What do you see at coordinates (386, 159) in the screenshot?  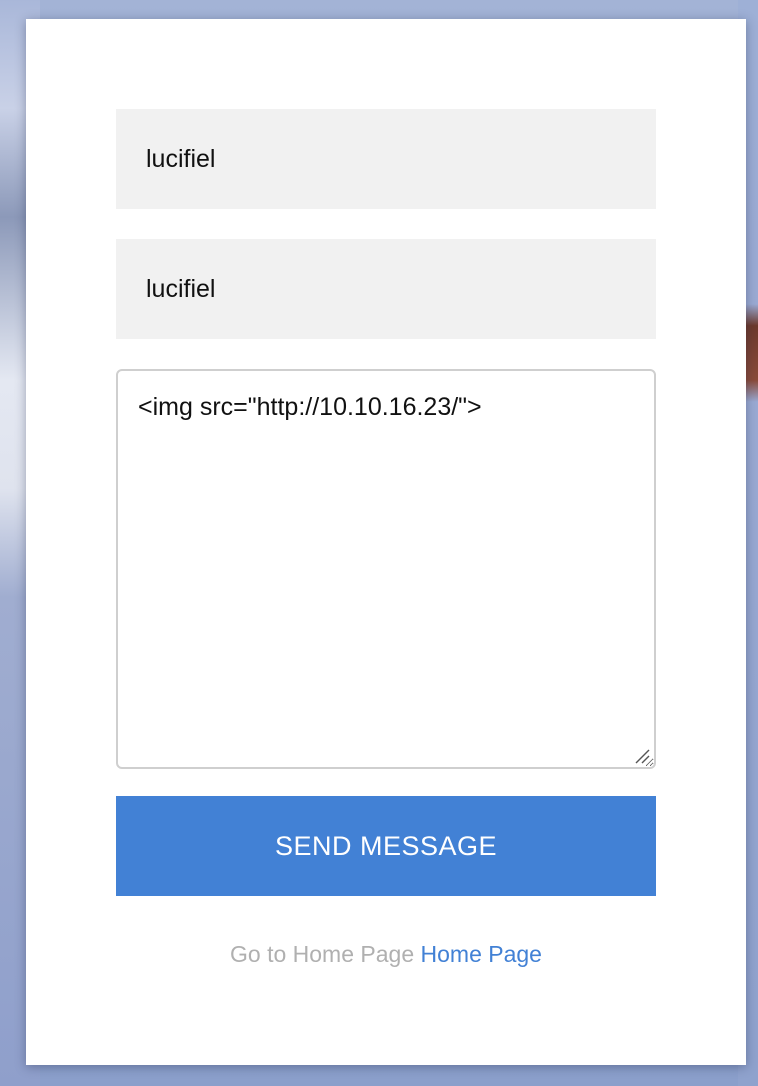 I see `name-input` at bounding box center [386, 159].